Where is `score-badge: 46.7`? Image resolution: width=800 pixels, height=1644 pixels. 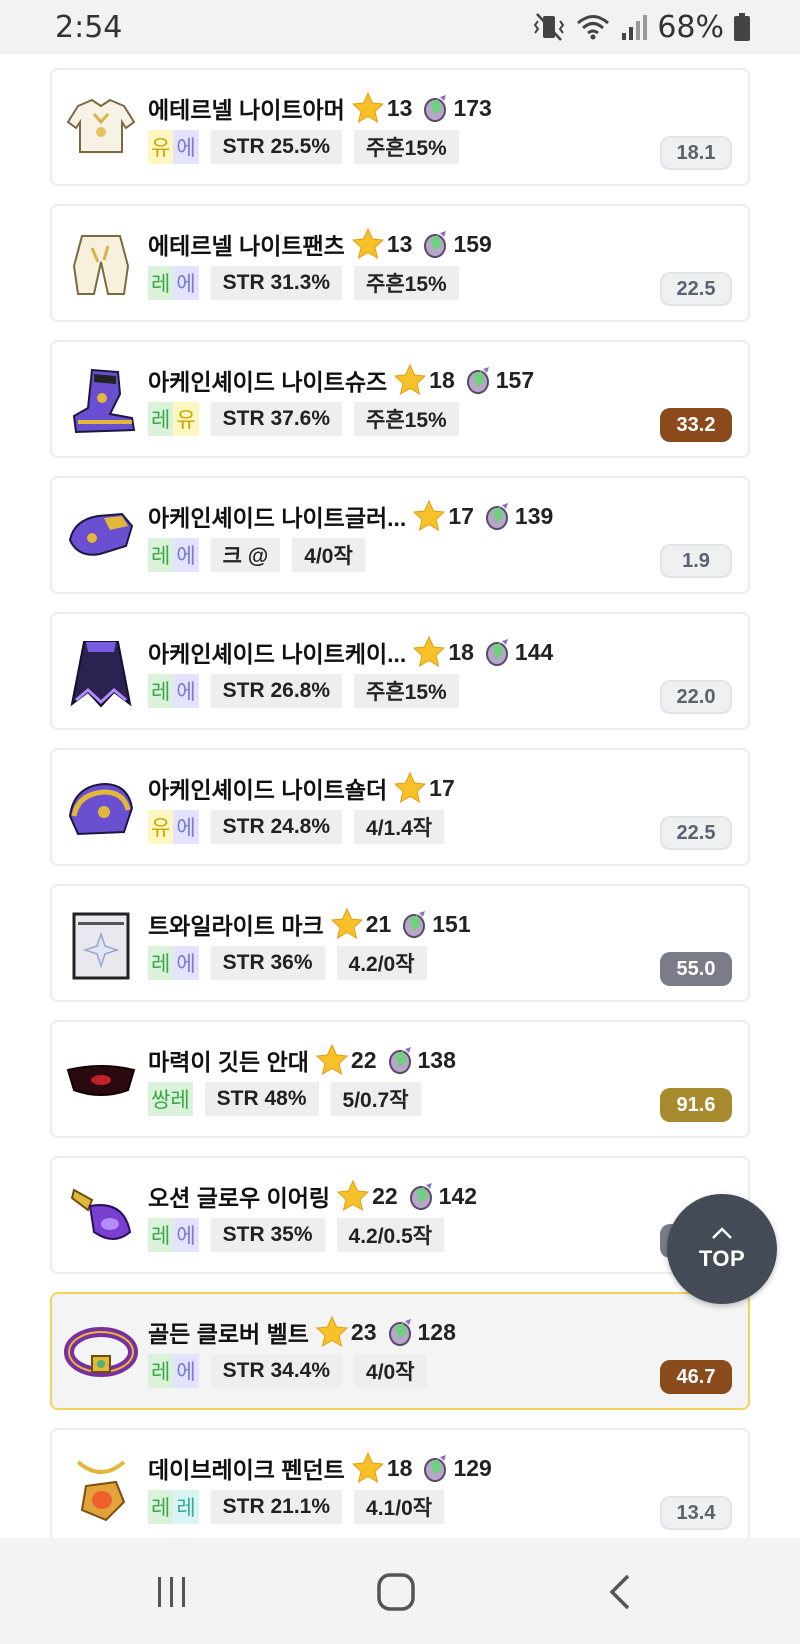
score-badge: 46.7 is located at coordinates (696, 1377).